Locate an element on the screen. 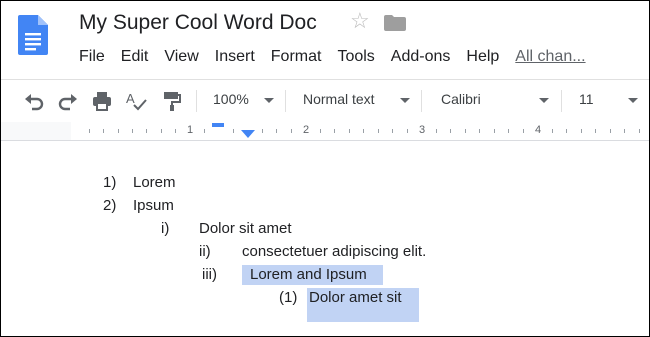 The height and width of the screenshot is (337, 650). font-size-select: 11 is located at coordinates (586, 99).